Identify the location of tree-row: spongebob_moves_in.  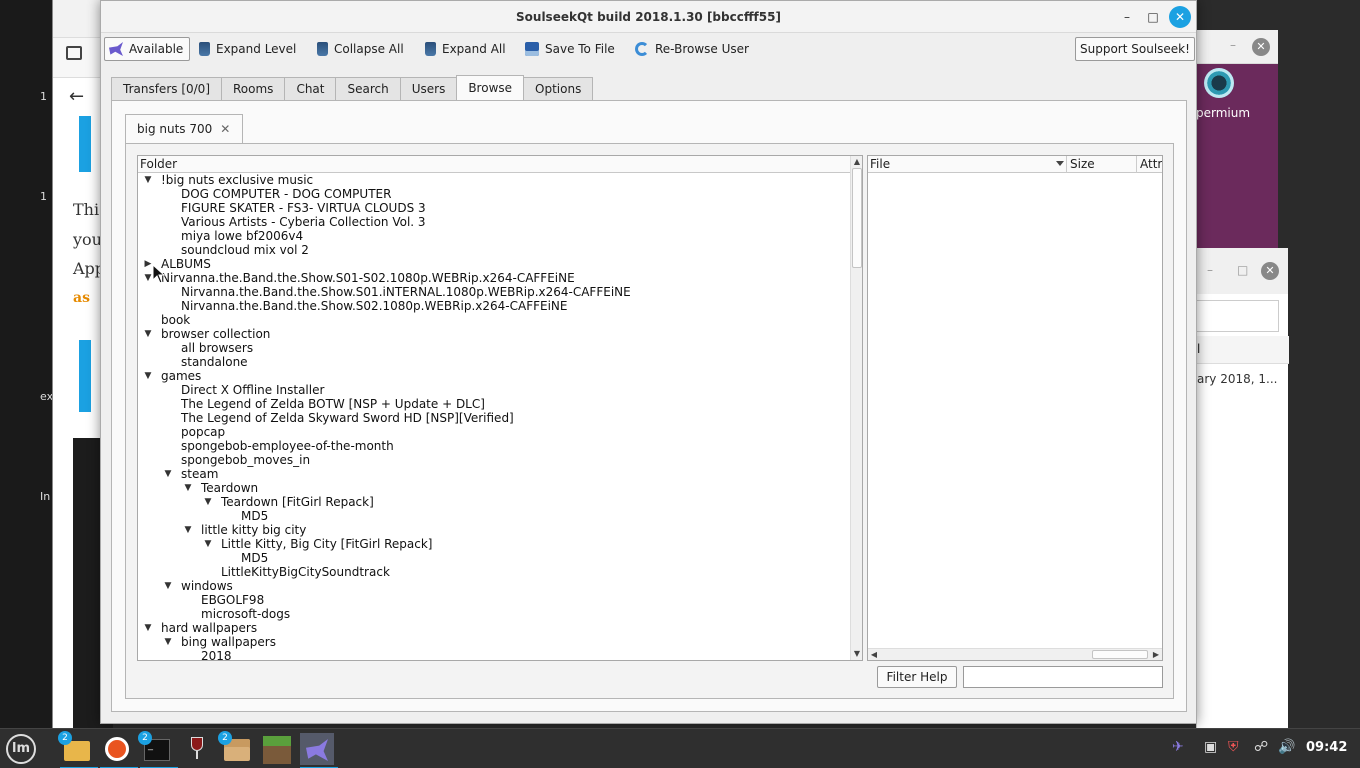
(494, 460).